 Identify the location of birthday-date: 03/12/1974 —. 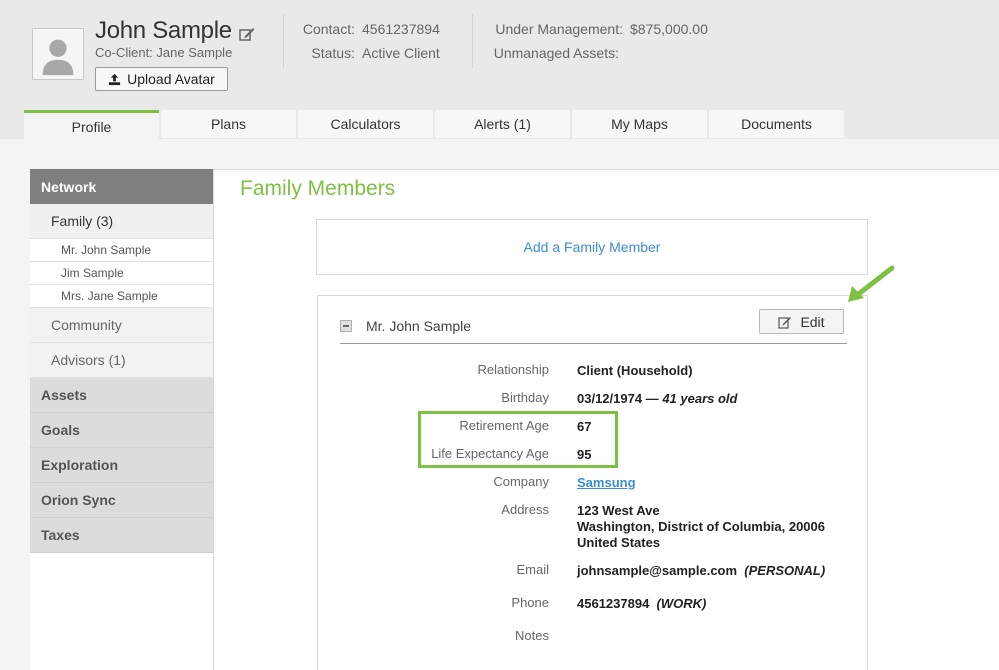
(618, 398).